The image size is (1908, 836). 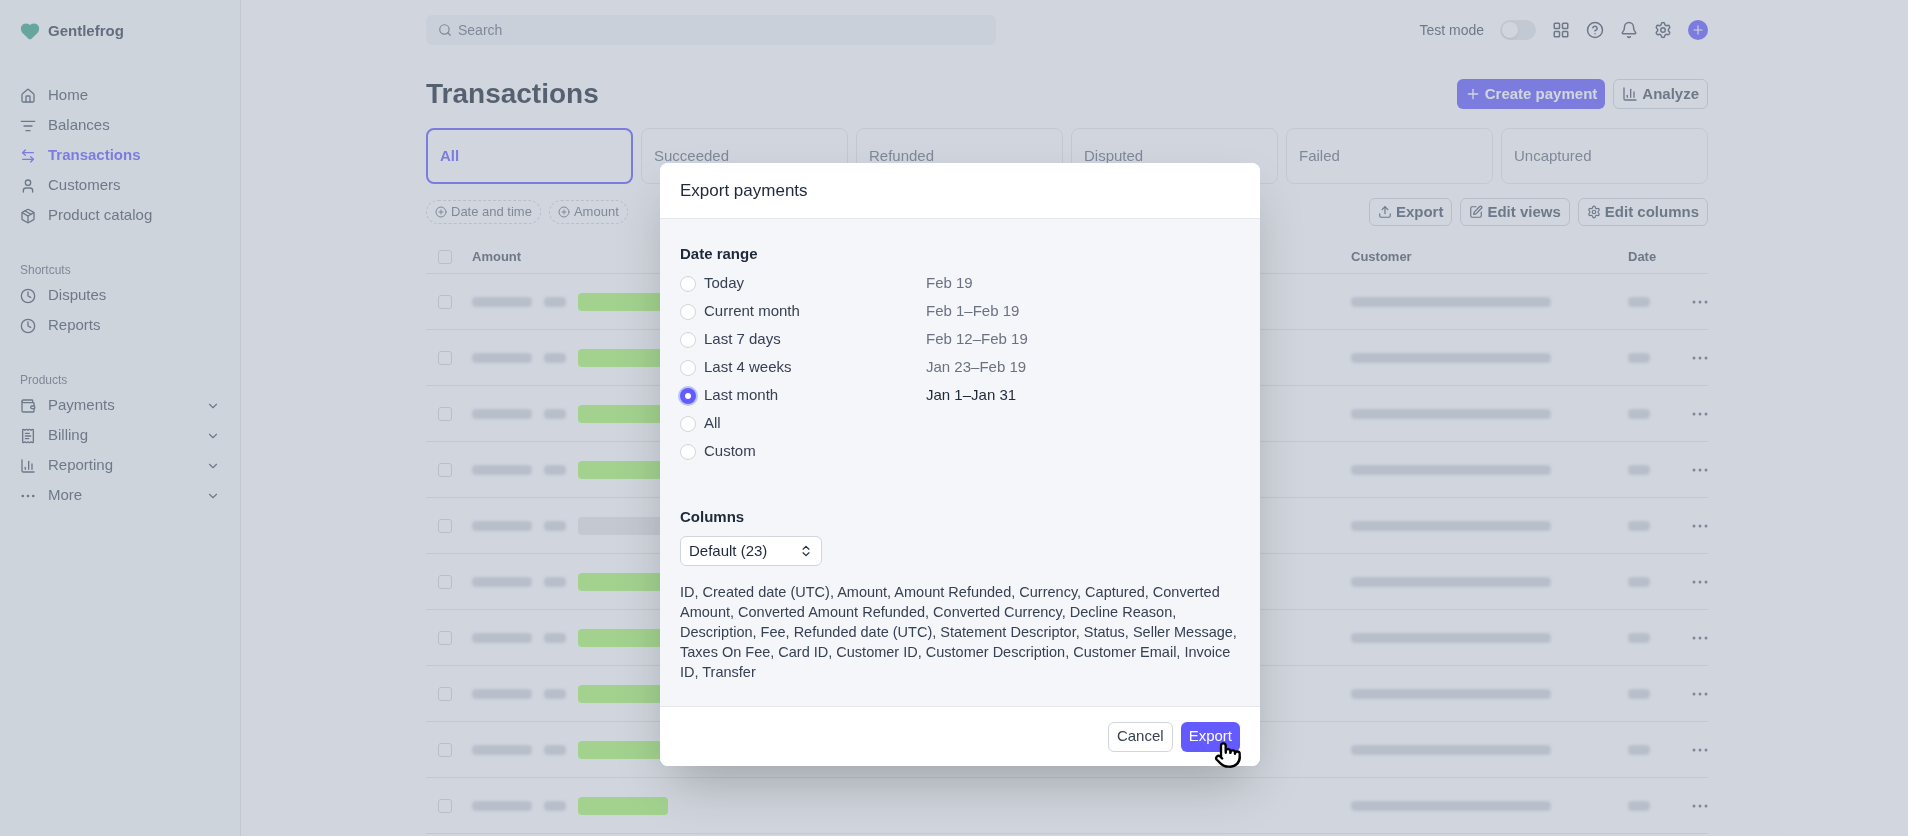 I want to click on sidebar-item: Reports, so click(x=120, y=325).